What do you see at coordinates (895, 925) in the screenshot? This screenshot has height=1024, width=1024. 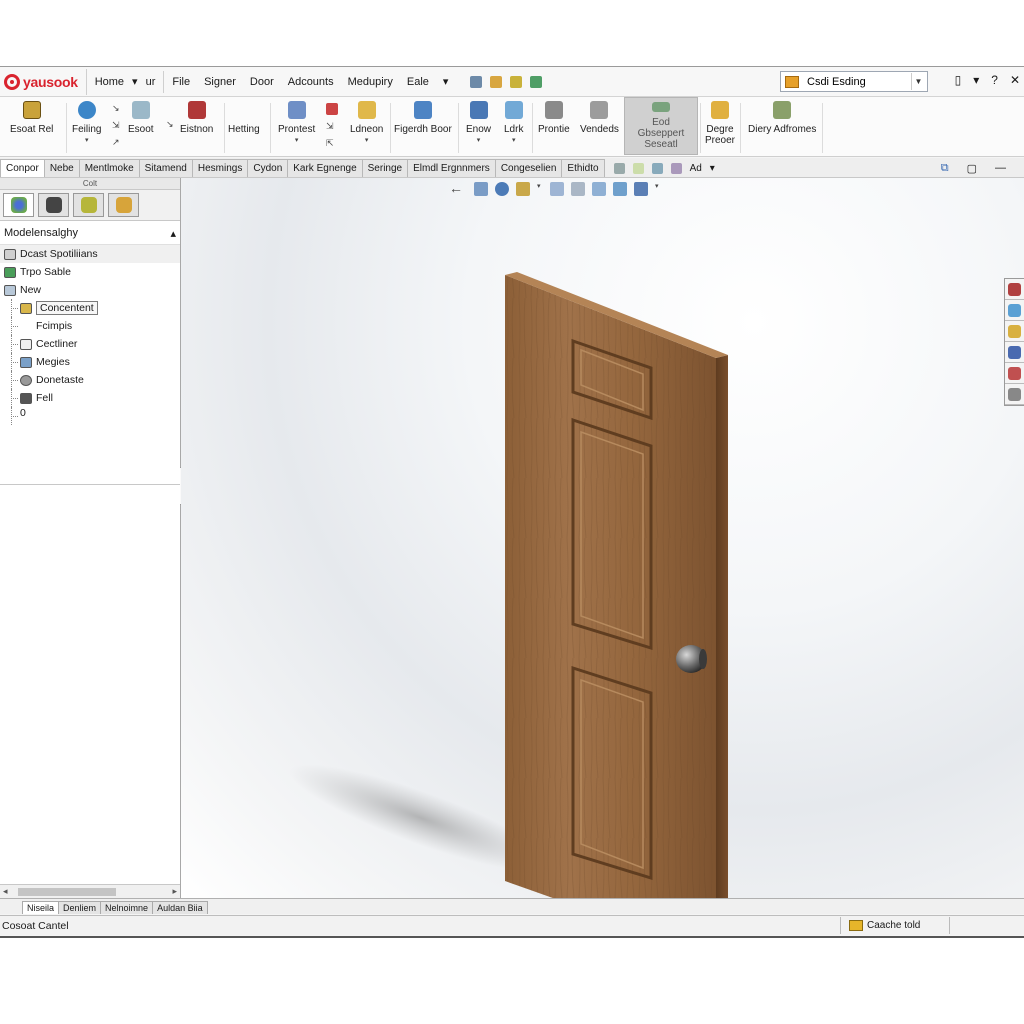 I see `status-right-panel: Caache told` at bounding box center [895, 925].